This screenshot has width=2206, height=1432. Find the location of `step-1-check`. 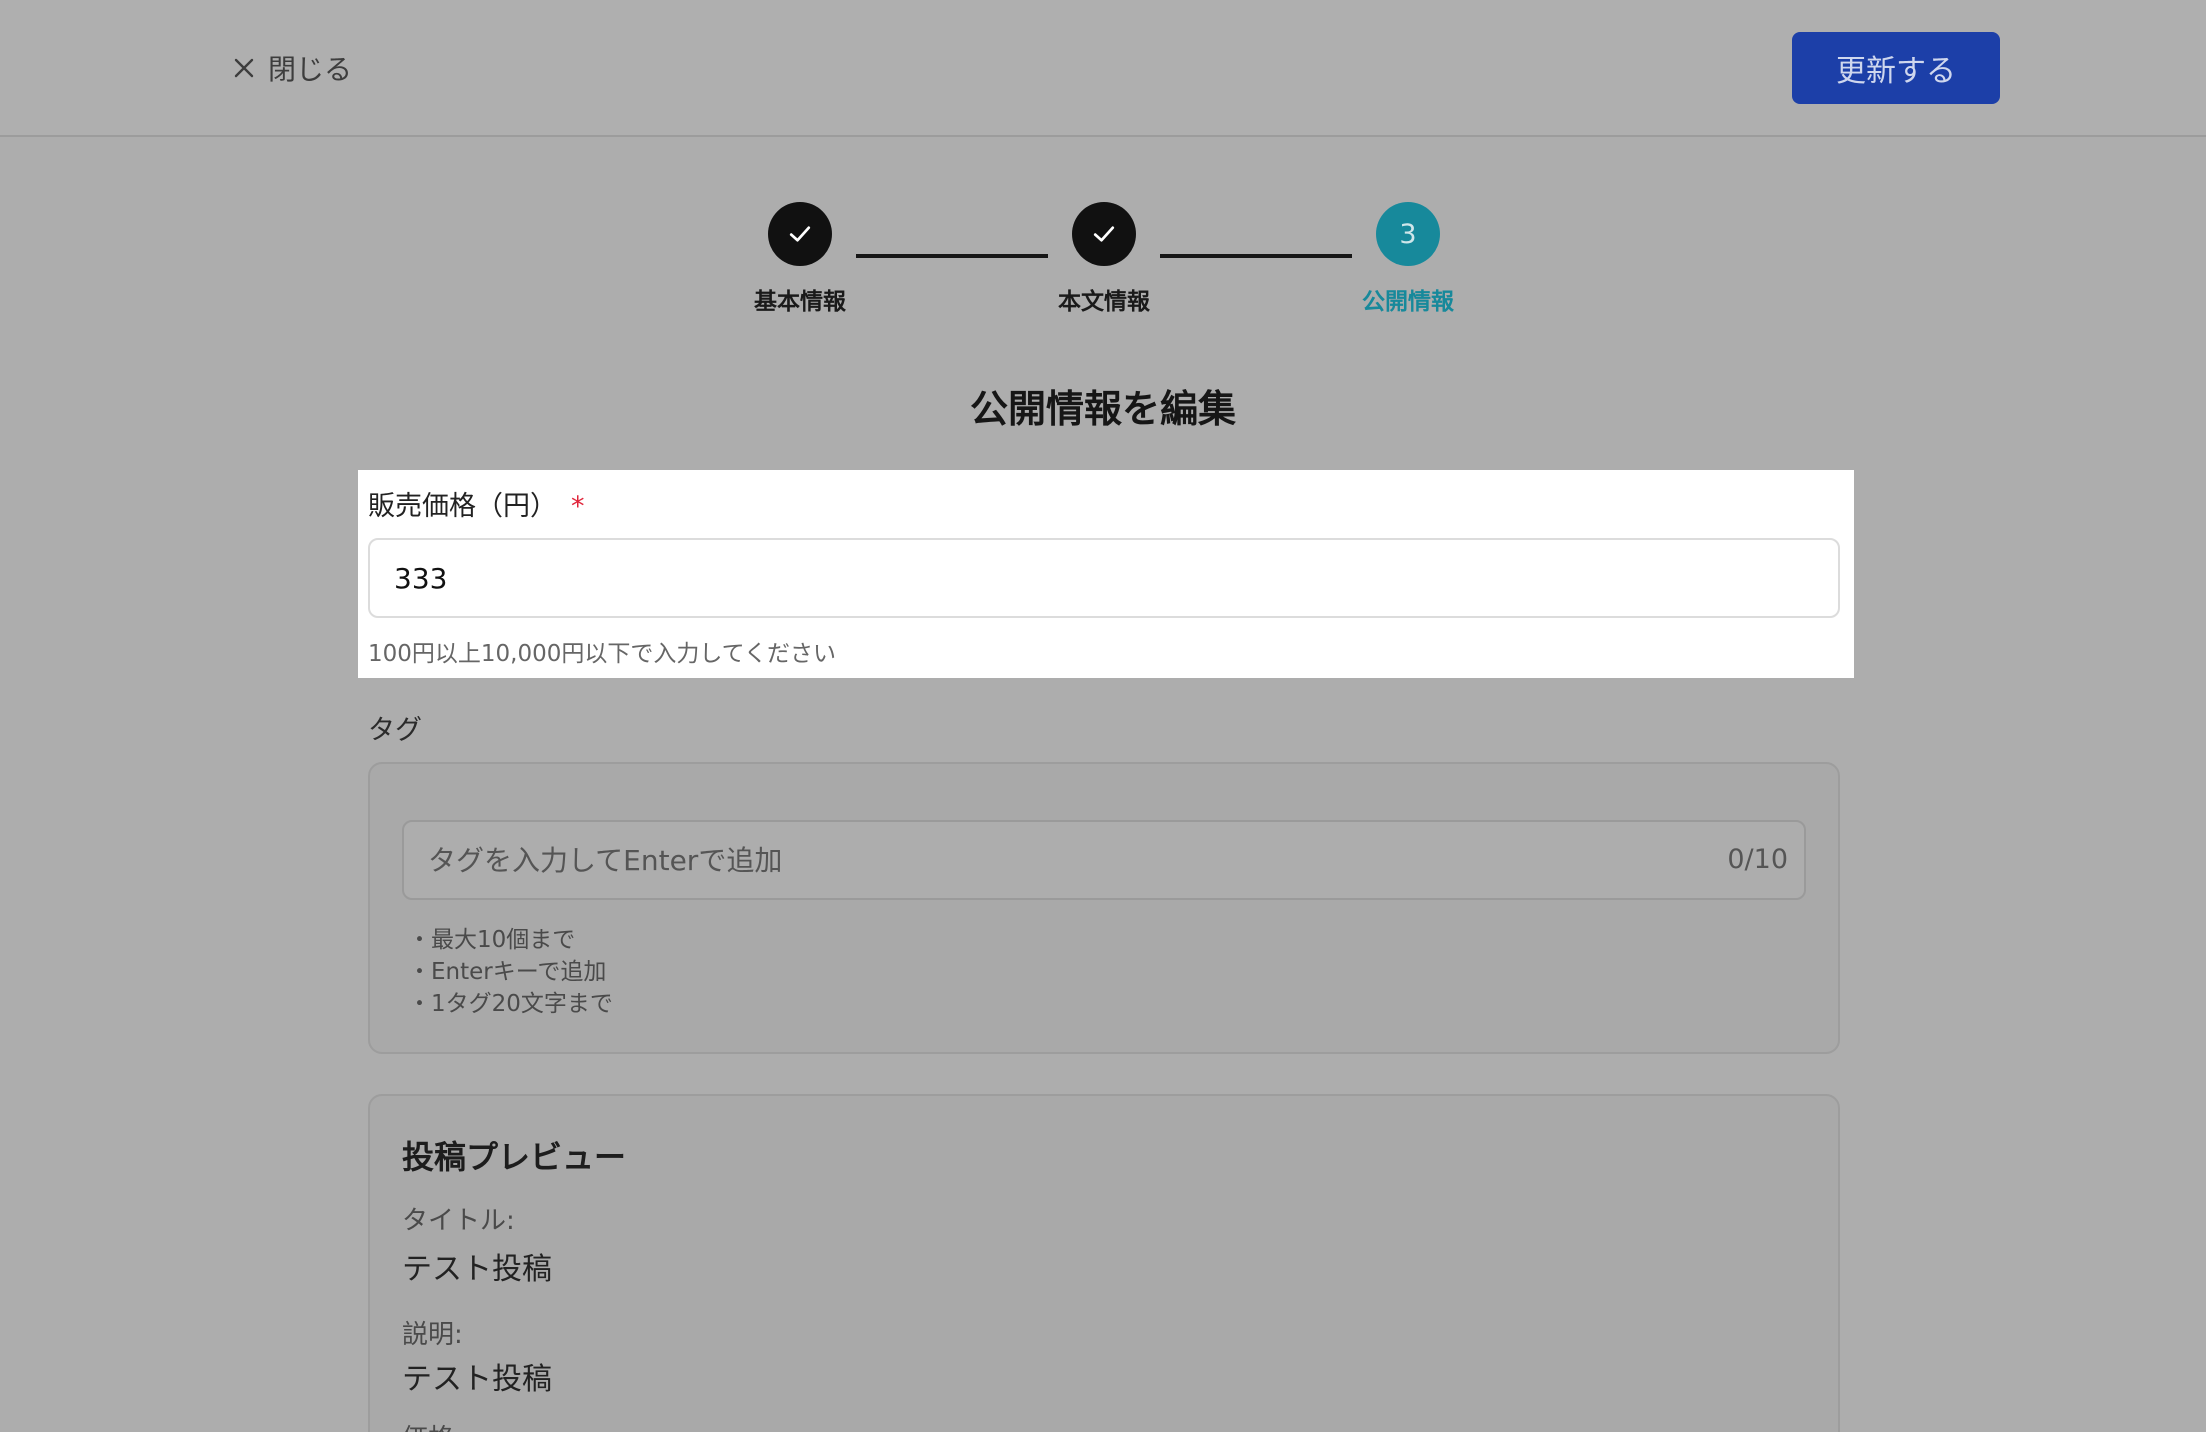

step-1-check is located at coordinates (800, 234).